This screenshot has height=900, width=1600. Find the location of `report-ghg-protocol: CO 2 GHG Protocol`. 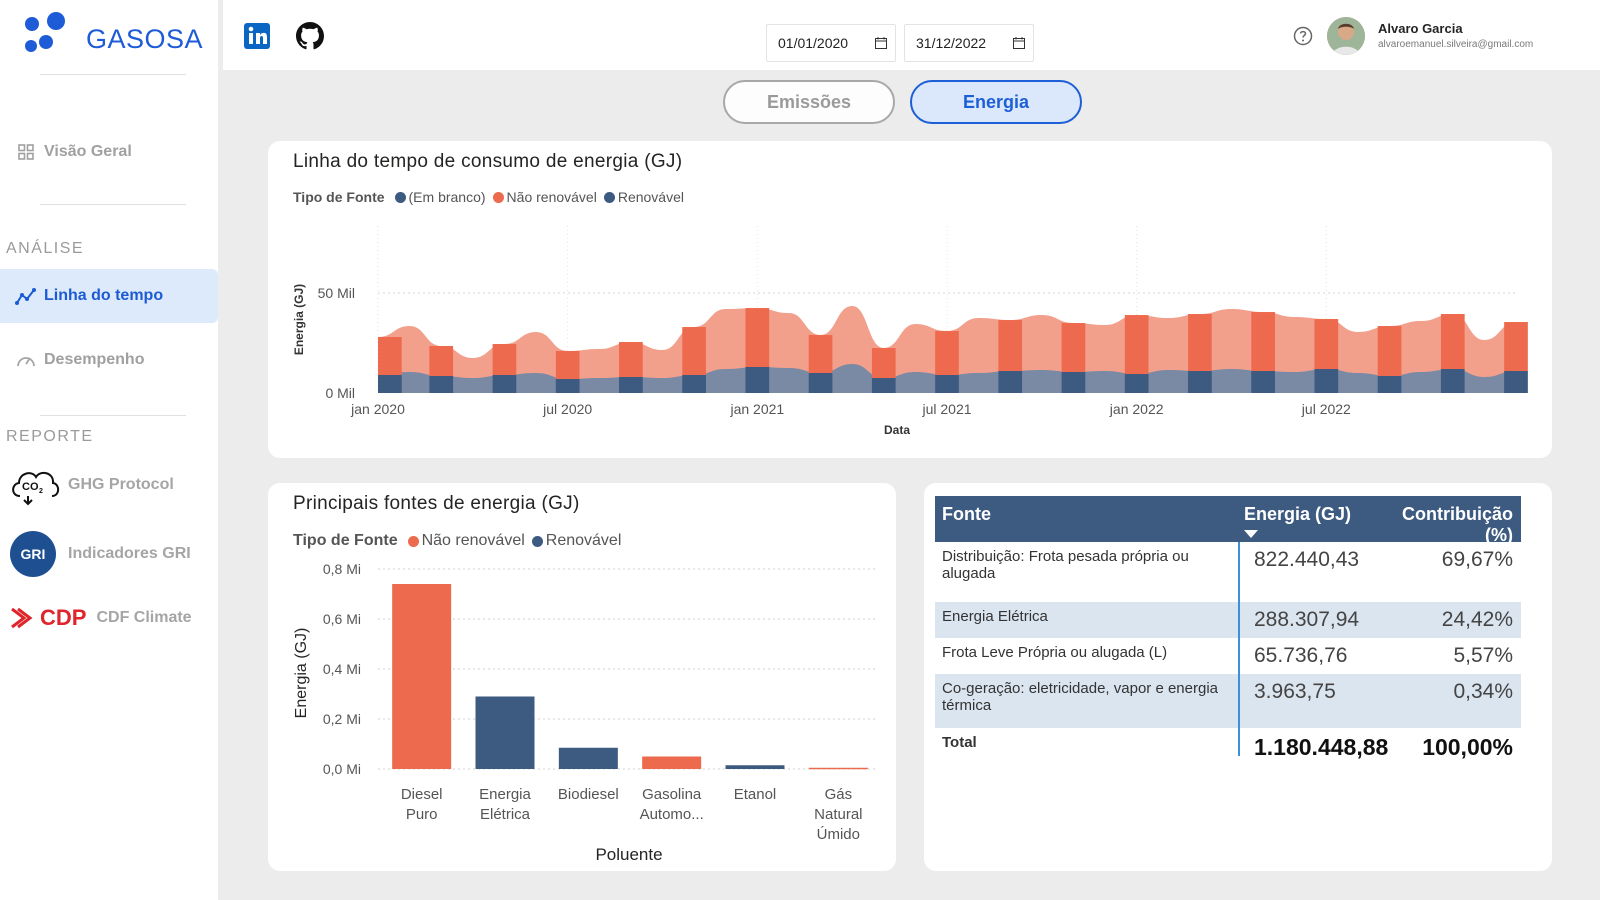

report-ghg-protocol: CO 2 GHG Protocol is located at coordinates (109, 485).